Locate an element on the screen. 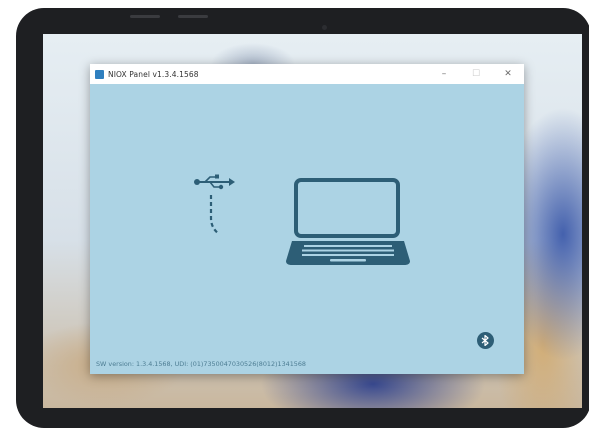 This screenshot has height=432, width=589. laptop-device is located at coordinates (348, 224).